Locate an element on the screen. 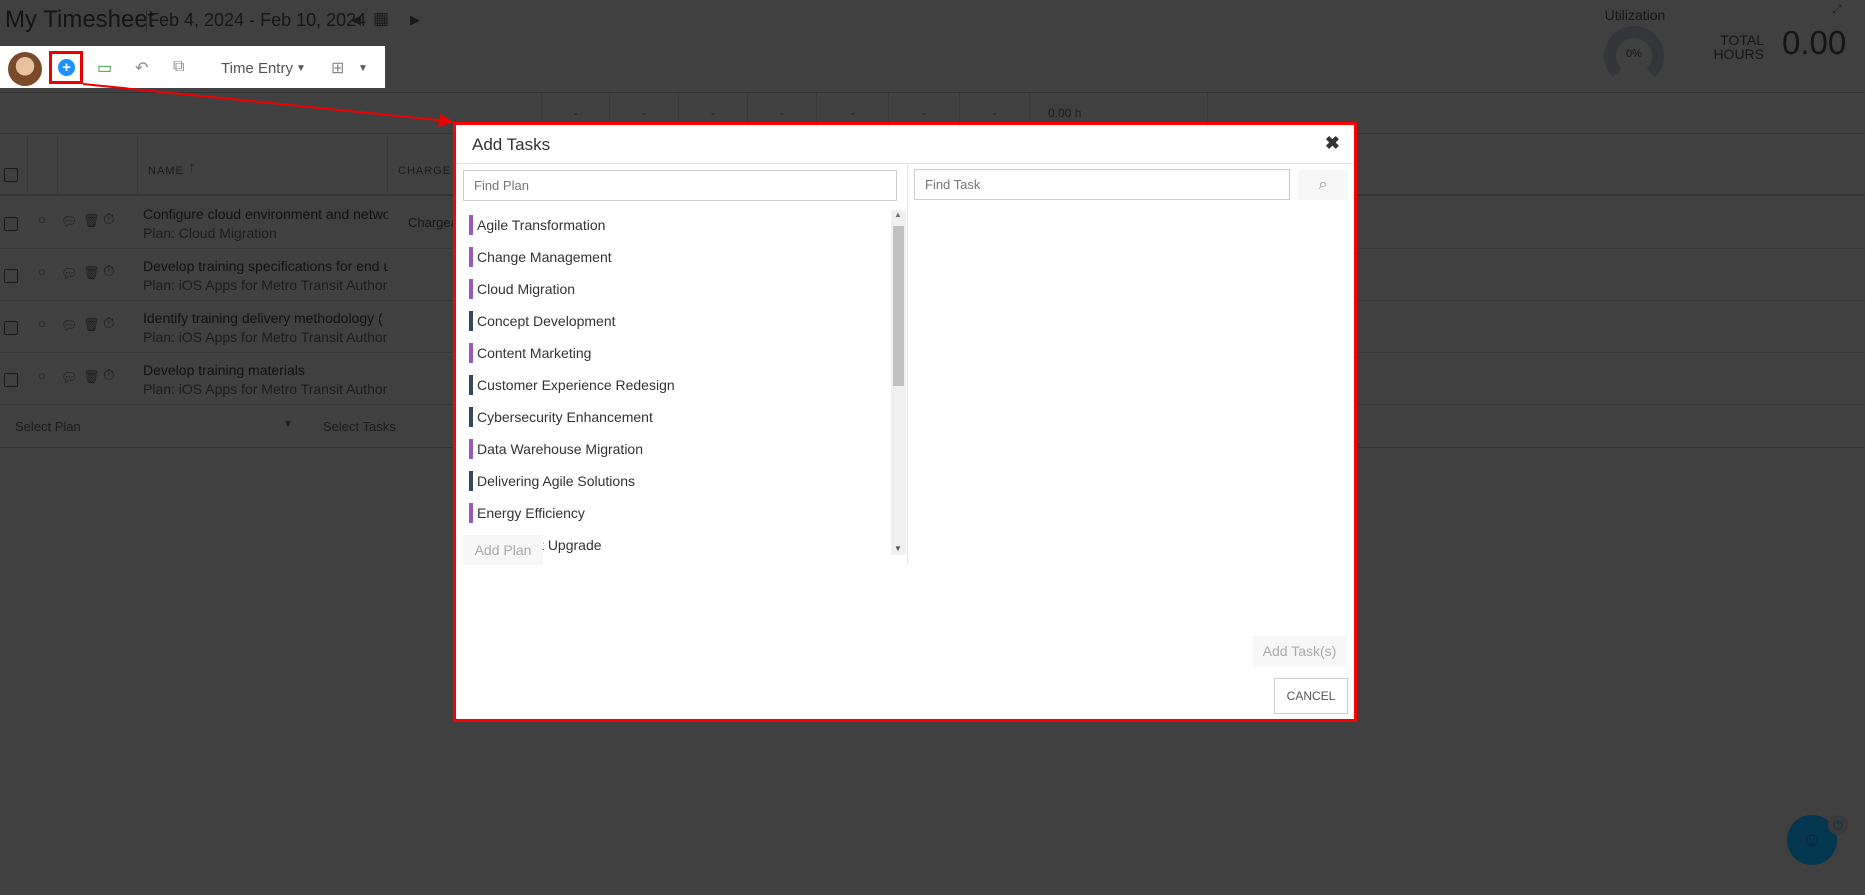  add-plan-button: Add Plan is located at coordinates (503, 550).